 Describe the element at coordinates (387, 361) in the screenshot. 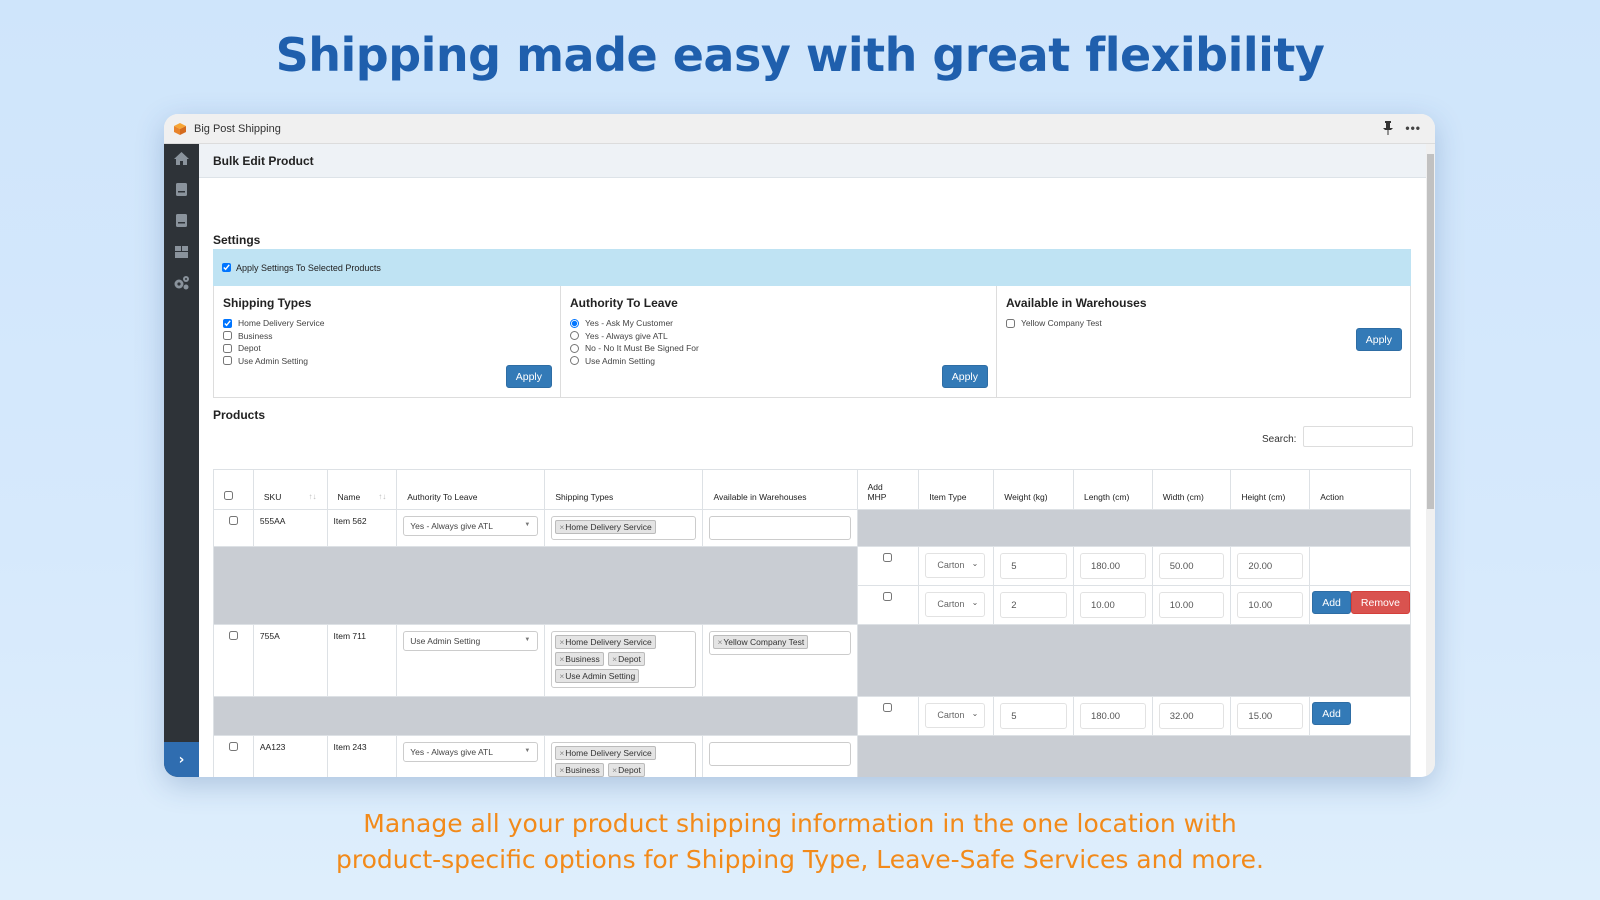

I see `shipping-type-option: Use Admin Setting` at that location.